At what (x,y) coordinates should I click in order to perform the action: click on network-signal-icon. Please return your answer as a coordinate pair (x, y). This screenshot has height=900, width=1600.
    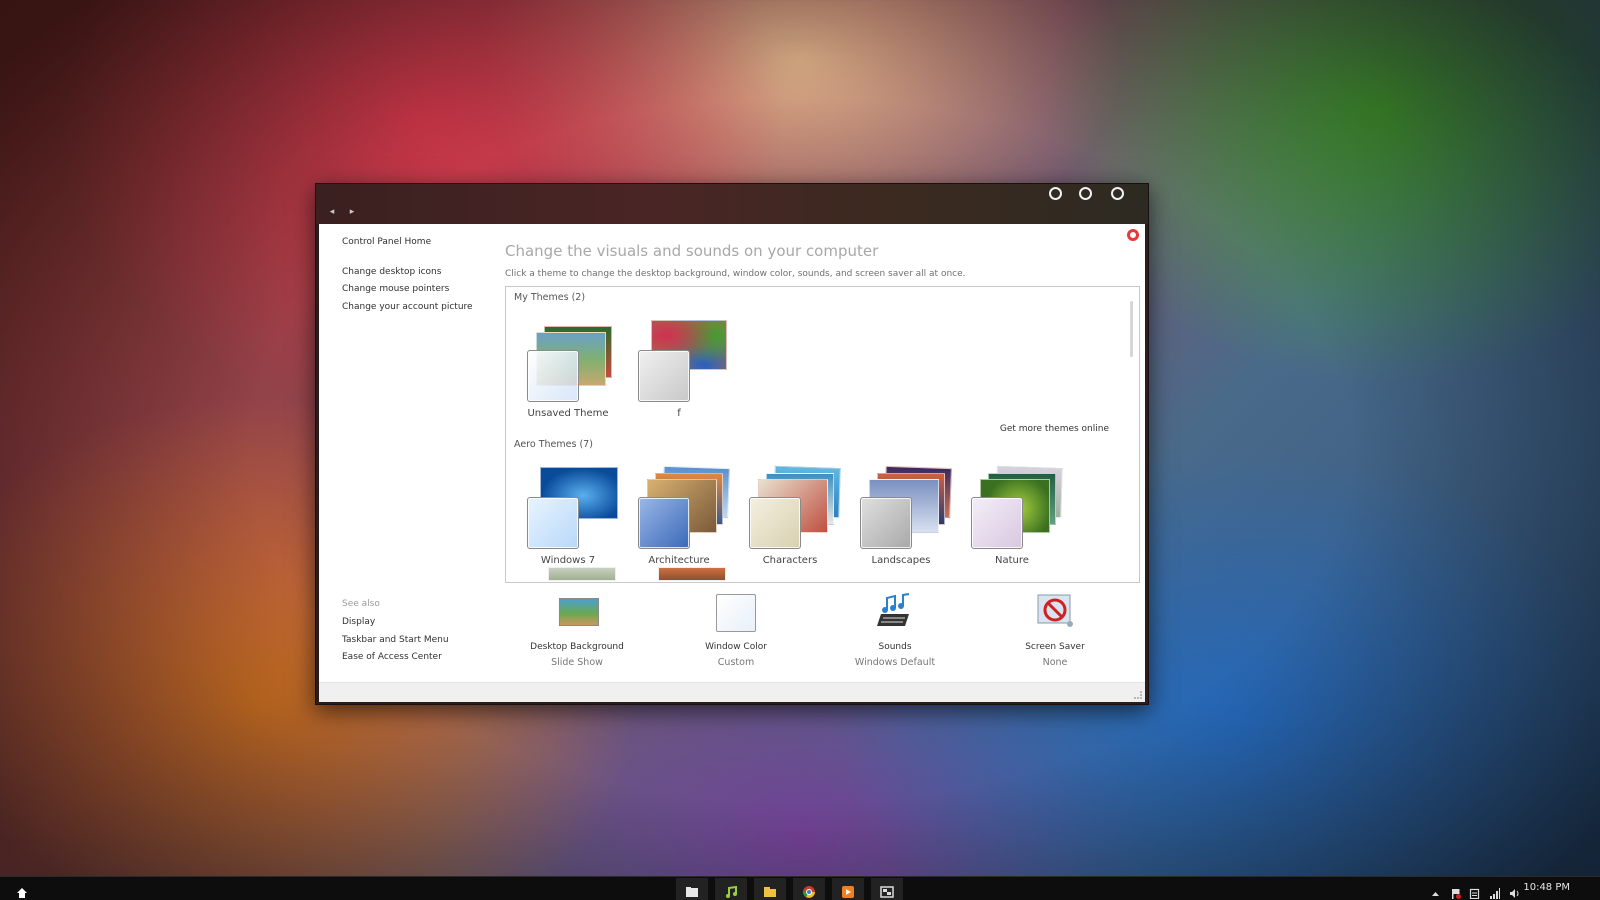
    Looking at the image, I should click on (1494, 891).